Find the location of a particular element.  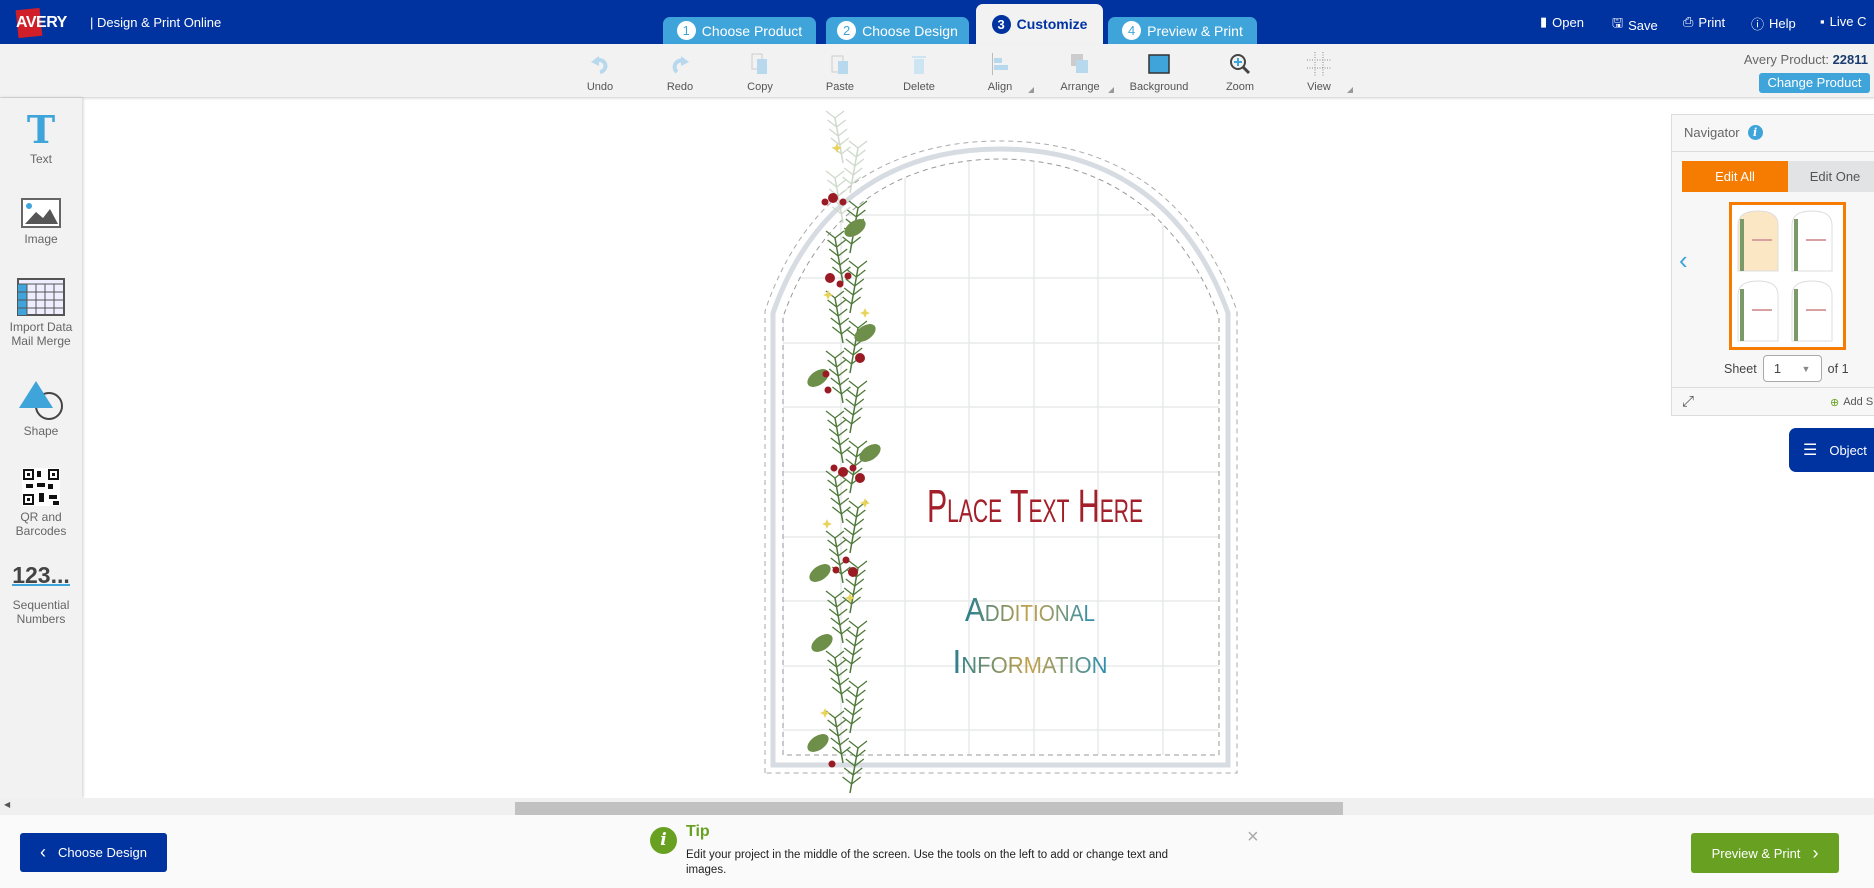

live-chat-link: ▪ Live C is located at coordinates (1843, 21).